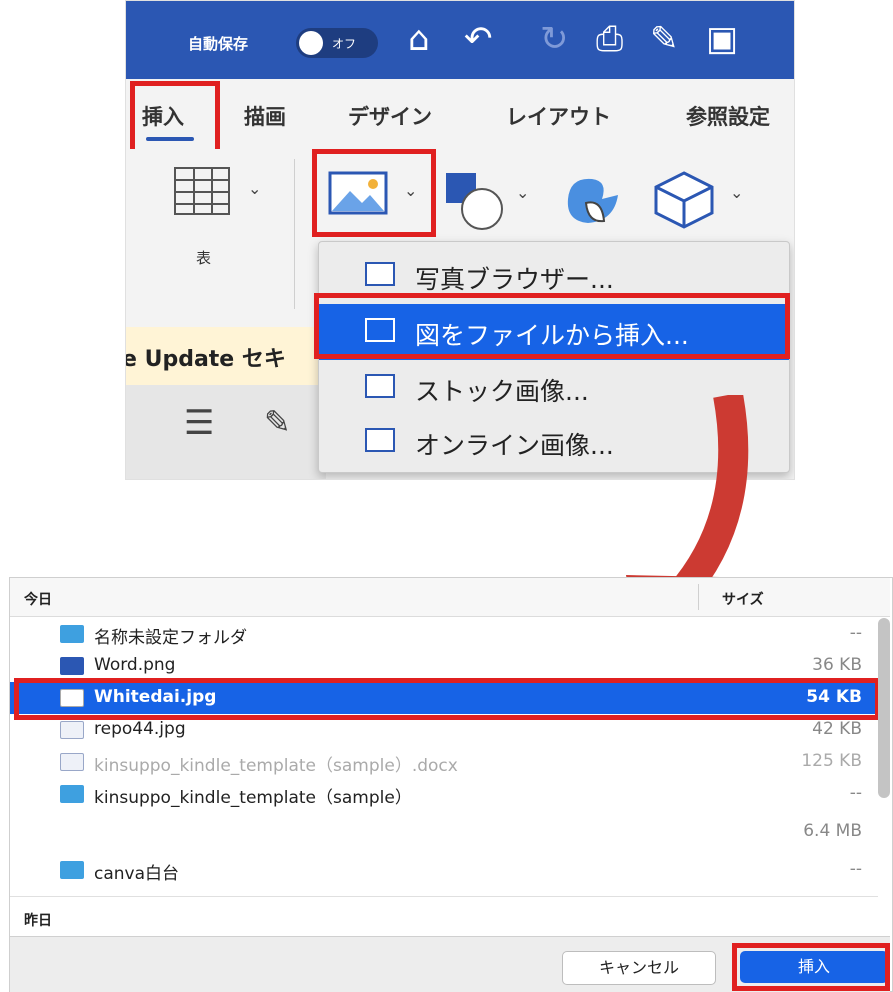 The width and height of the screenshot is (893, 992). What do you see at coordinates (837, 665) in the screenshot?
I see `file-size: 36 KB` at bounding box center [837, 665].